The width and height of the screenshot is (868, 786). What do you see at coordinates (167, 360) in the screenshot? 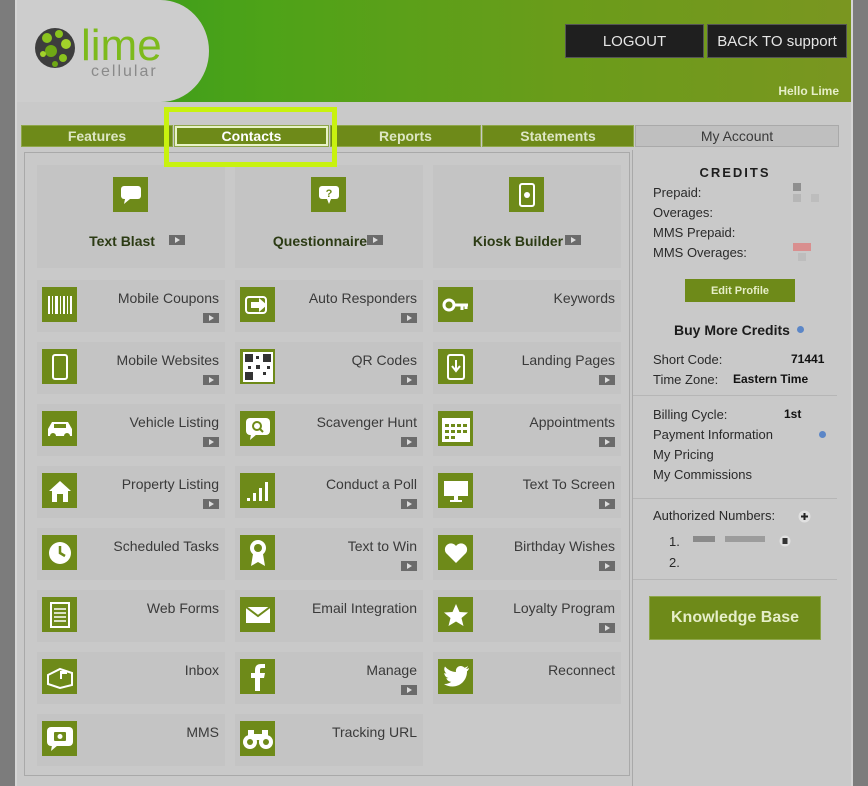
I see `feature-label: Mobile Websites` at bounding box center [167, 360].